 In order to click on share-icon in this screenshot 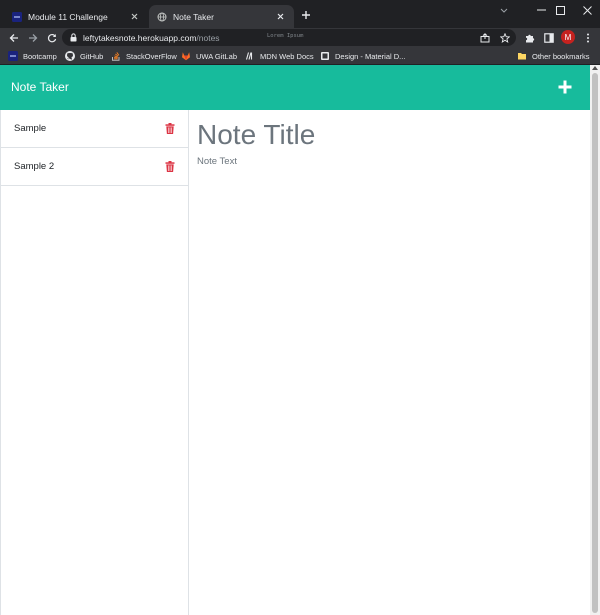, I will do `click(484, 37)`.